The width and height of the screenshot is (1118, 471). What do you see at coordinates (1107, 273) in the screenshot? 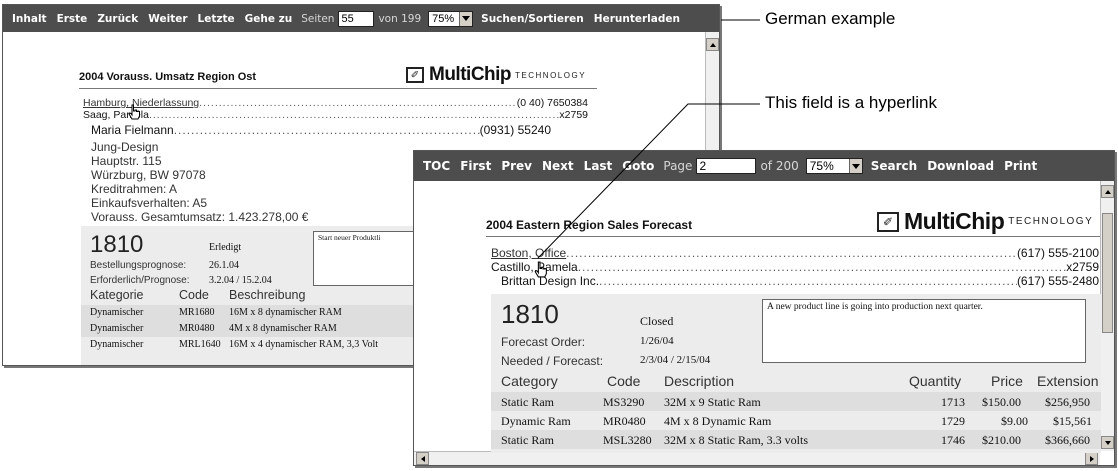
I see `scroll-thumb` at bounding box center [1107, 273].